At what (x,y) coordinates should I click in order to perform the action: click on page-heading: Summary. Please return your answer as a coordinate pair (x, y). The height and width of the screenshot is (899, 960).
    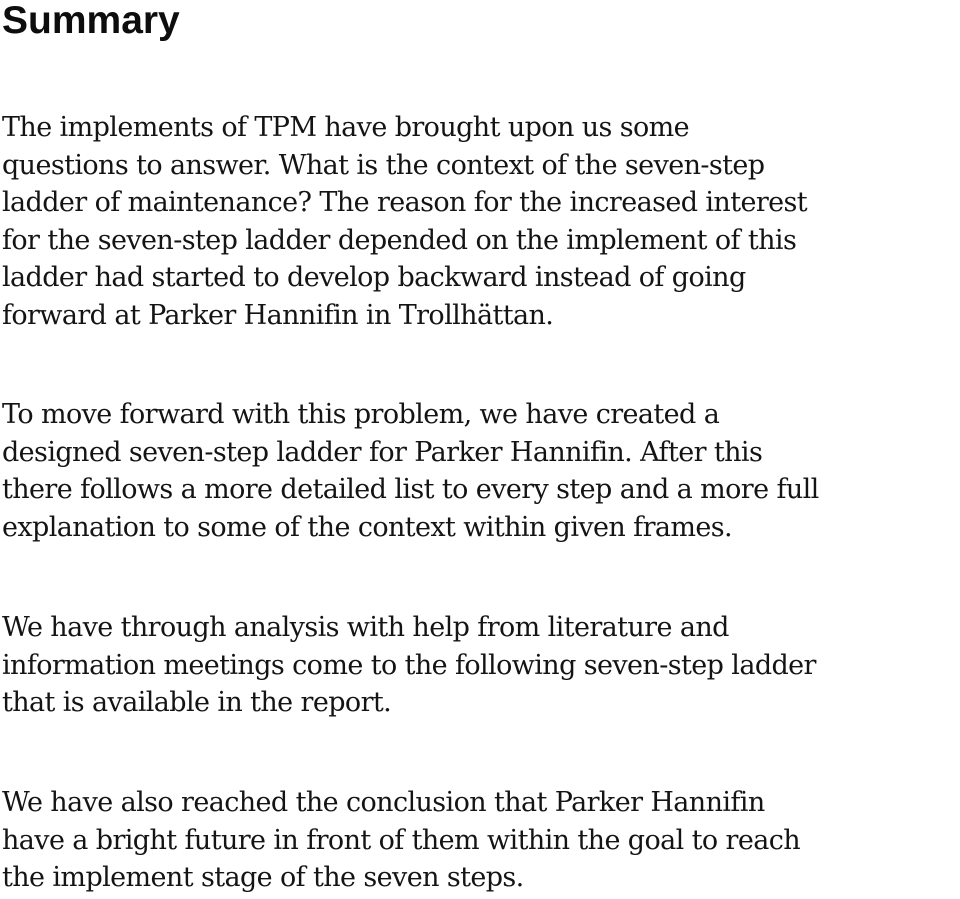
    Looking at the image, I should click on (91, 21).